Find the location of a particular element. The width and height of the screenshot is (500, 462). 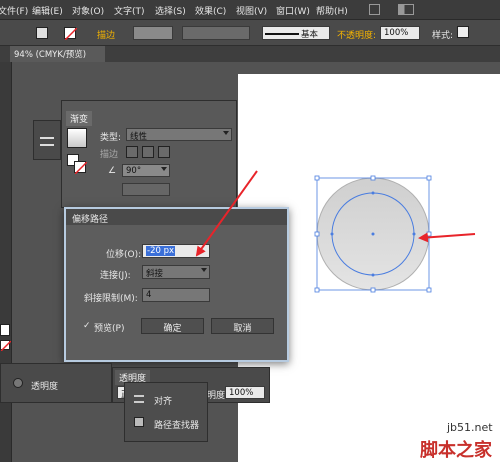

arrow-to-offset-path is located at coordinates (447, 237).